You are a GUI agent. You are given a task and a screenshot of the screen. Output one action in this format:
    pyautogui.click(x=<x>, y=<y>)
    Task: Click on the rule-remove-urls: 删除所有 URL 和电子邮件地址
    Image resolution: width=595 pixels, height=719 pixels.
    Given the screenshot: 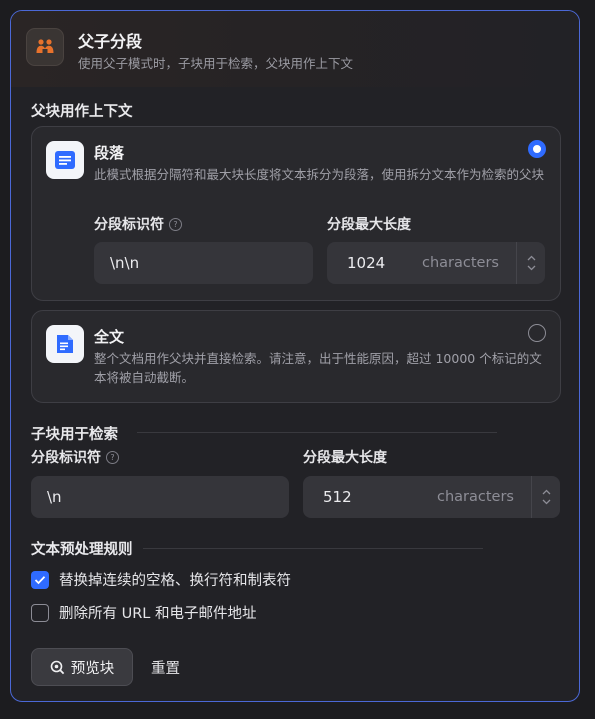 What is the action you would take?
    pyautogui.click(x=143, y=612)
    